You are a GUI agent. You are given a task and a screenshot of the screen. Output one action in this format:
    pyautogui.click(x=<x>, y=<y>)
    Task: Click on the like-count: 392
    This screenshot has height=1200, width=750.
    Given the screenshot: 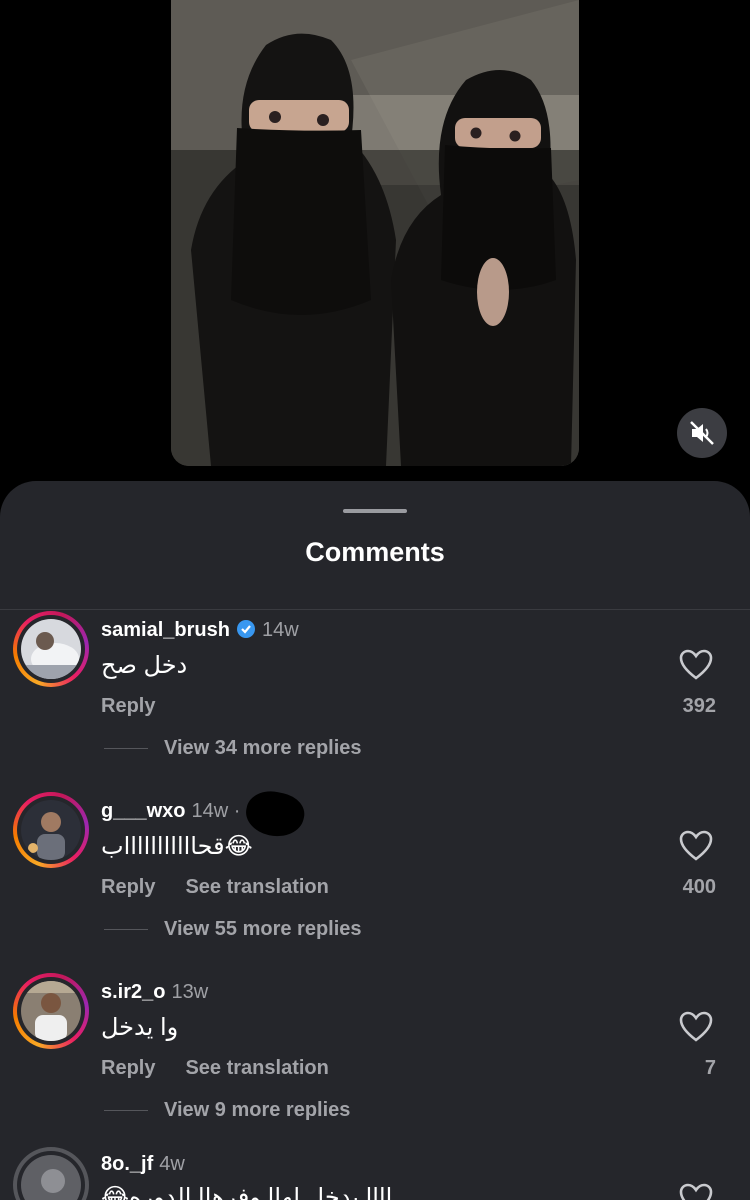 What is the action you would take?
    pyautogui.click(x=699, y=706)
    